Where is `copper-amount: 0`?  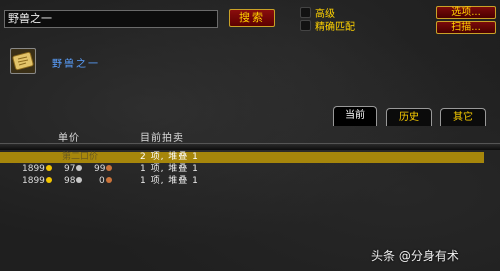
copper-amount: 0 is located at coordinates (102, 181).